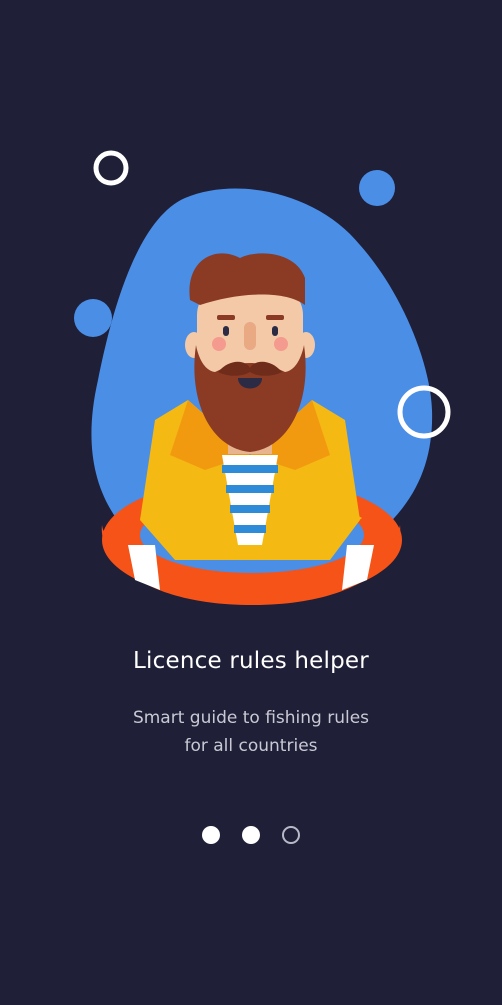  I want to click on pagination-dots, so click(251, 835).